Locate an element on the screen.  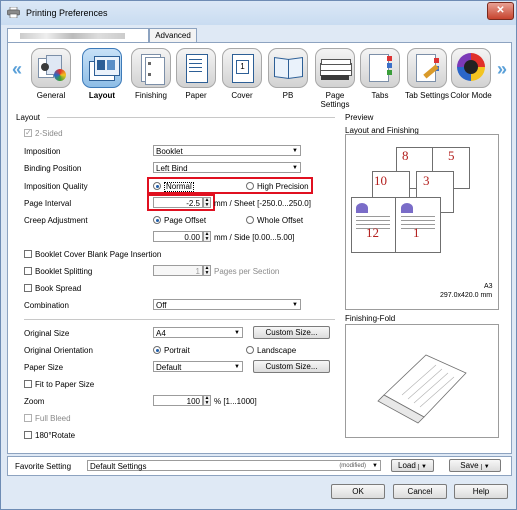
creep-value-input: 0.00 is located at coordinates (178, 236).